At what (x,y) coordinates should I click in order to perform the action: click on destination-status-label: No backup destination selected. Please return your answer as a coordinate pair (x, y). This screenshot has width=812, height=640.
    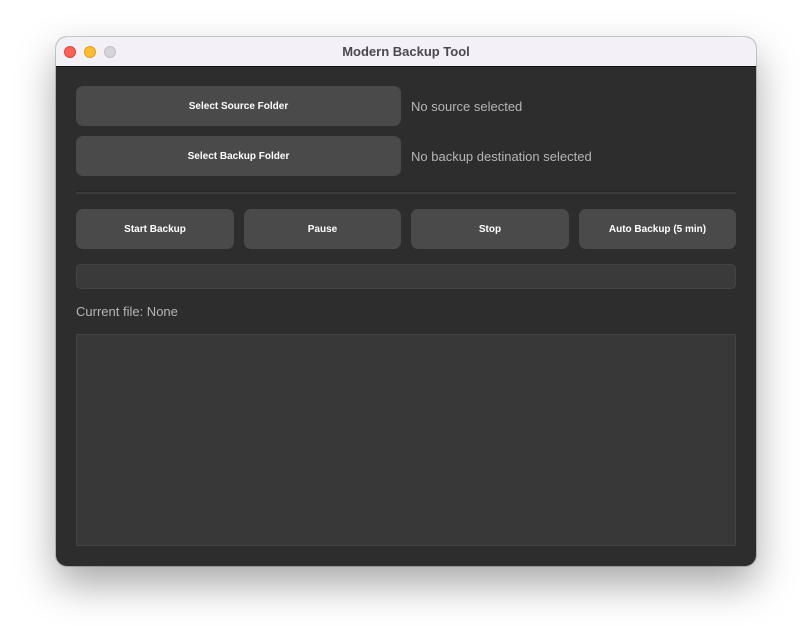
    Looking at the image, I should click on (501, 156).